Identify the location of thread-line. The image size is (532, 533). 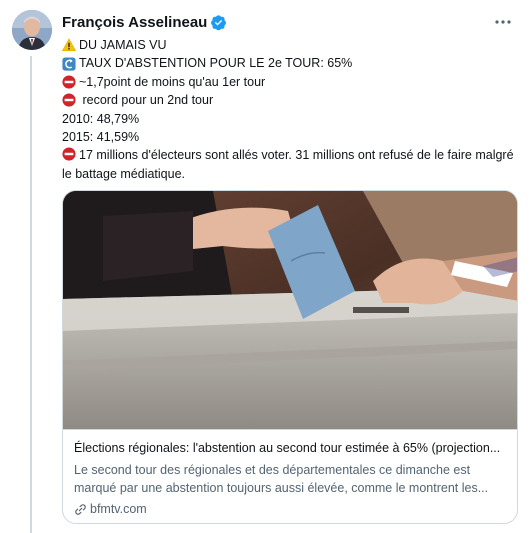
(31, 294).